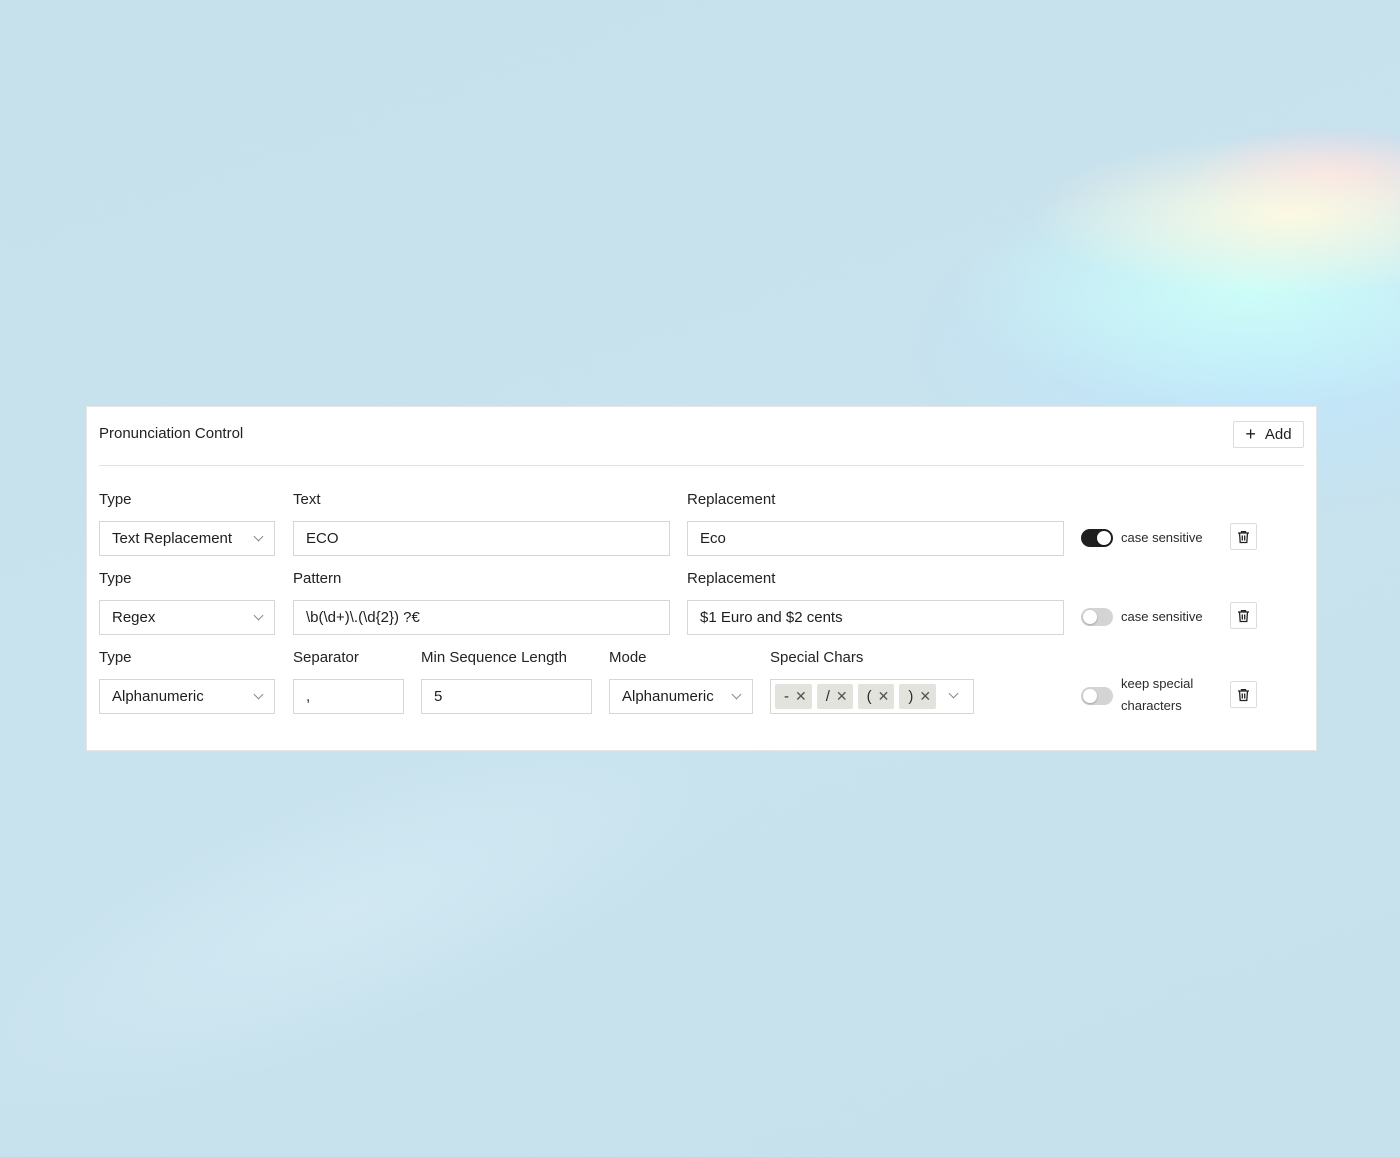 Image resolution: width=1400 pixels, height=1157 pixels. I want to click on text-label: Text, so click(307, 499).